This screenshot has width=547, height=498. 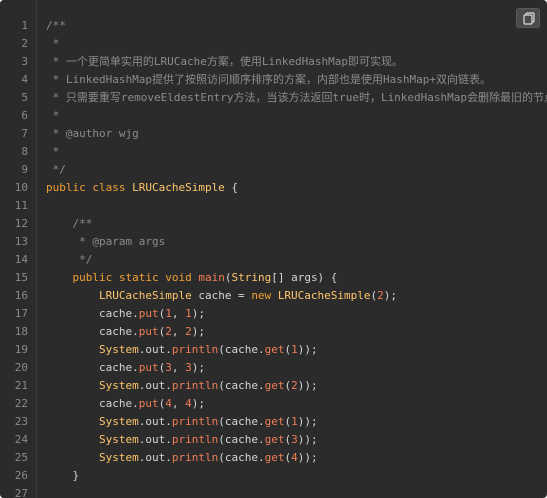 What do you see at coordinates (21, 403) in the screenshot?
I see `line-number: 22` at bounding box center [21, 403].